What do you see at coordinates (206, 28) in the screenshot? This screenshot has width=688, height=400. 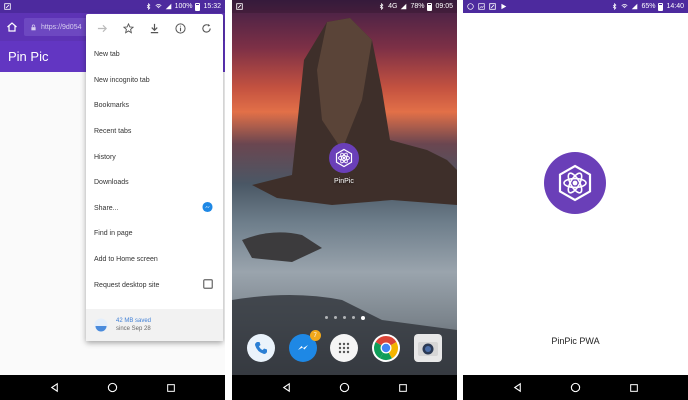 I see `refresh-icon` at bounding box center [206, 28].